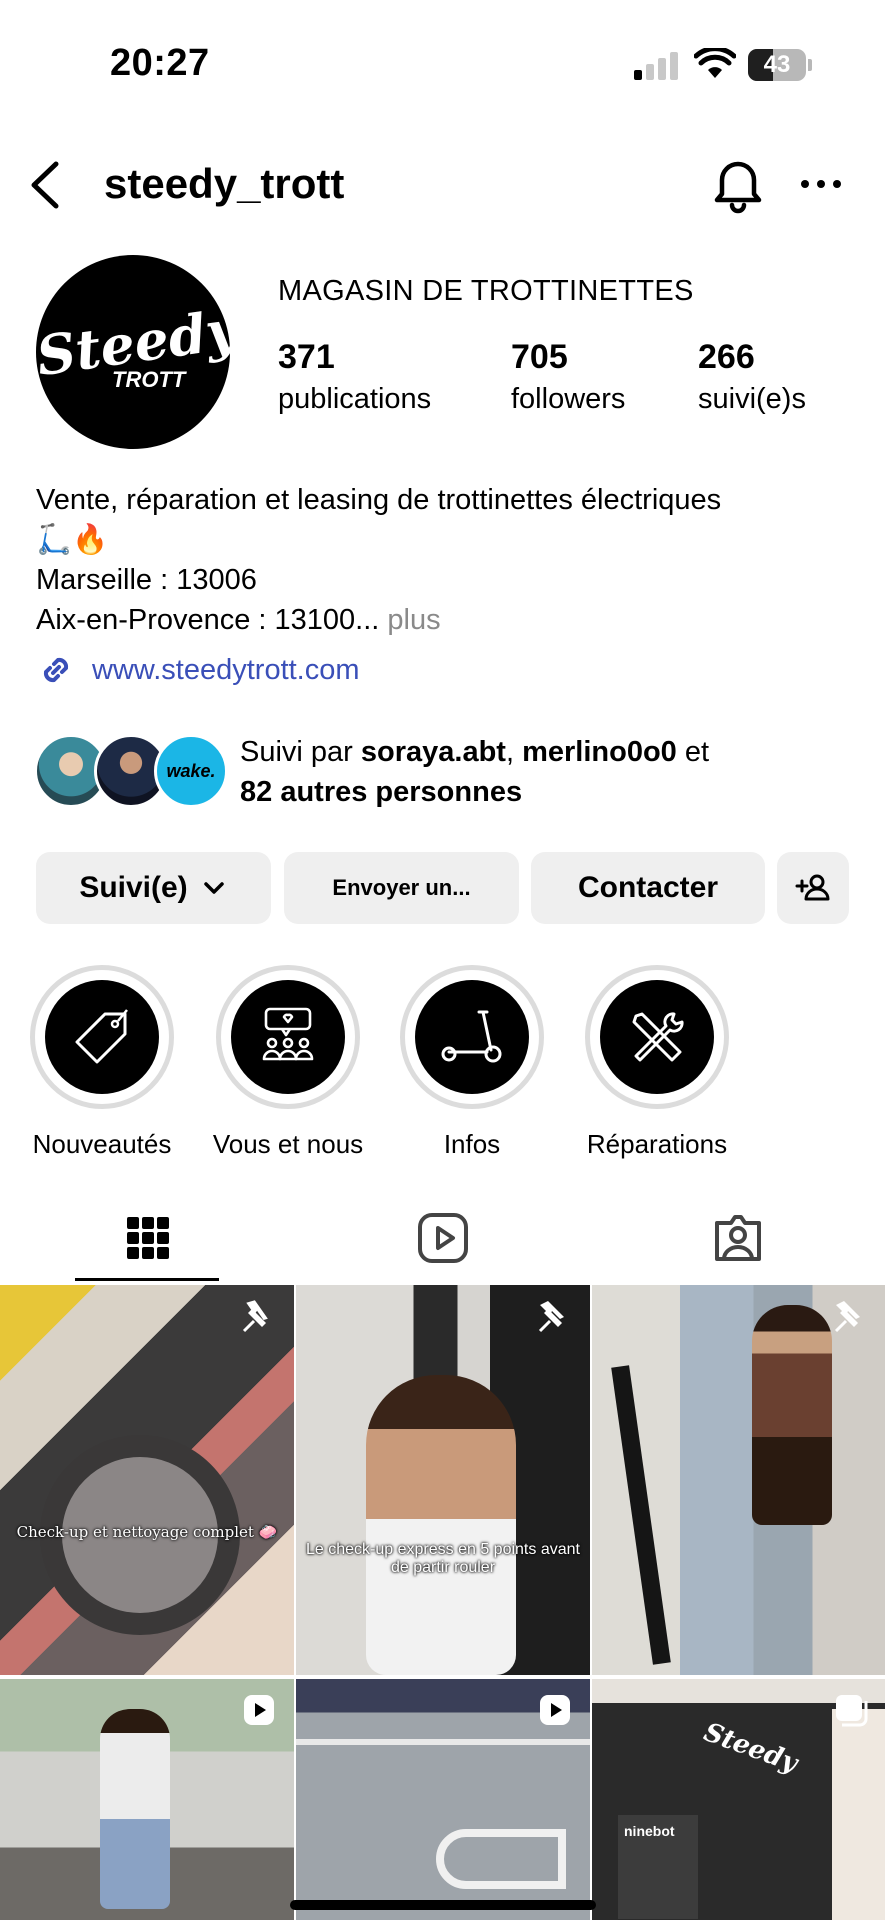 The width and height of the screenshot is (885, 1920). What do you see at coordinates (657, 1144) in the screenshot?
I see `highlight-label: Réparations` at bounding box center [657, 1144].